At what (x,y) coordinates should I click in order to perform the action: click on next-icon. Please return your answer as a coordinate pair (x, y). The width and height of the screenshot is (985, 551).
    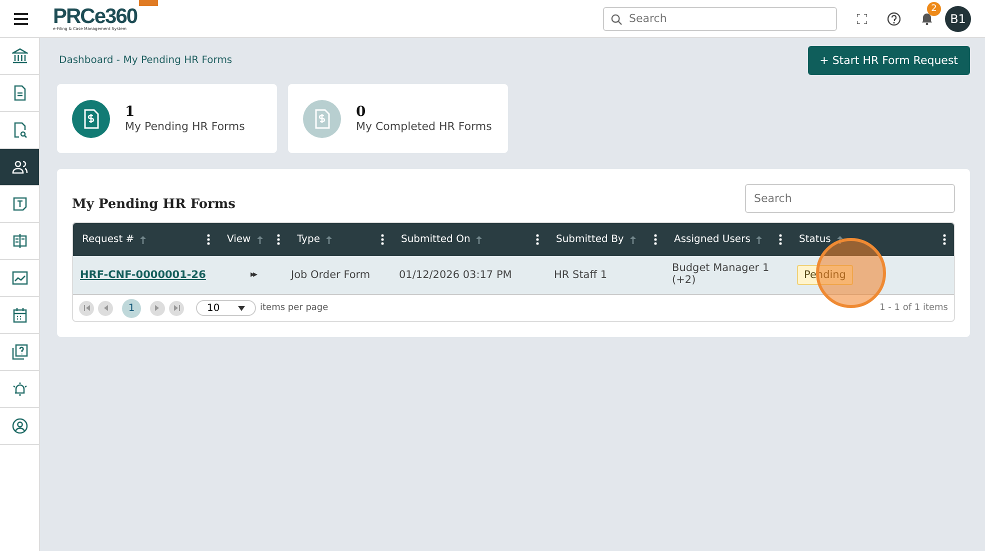
    Looking at the image, I should click on (157, 308).